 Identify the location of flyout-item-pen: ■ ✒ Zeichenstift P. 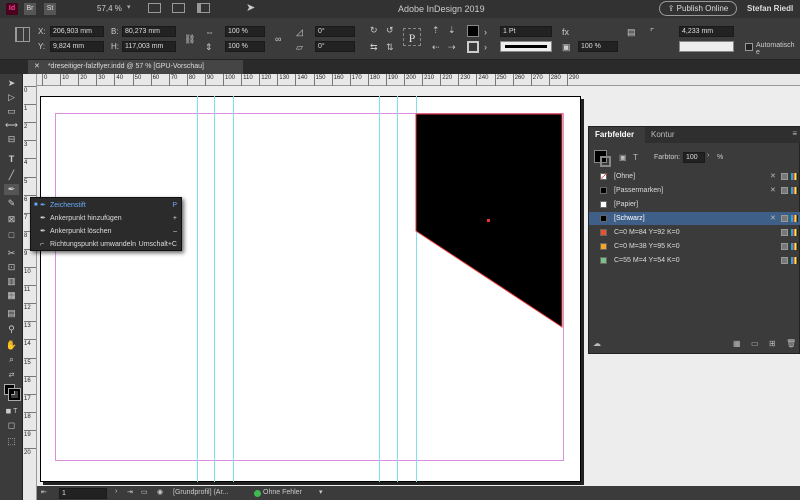
(106, 205).